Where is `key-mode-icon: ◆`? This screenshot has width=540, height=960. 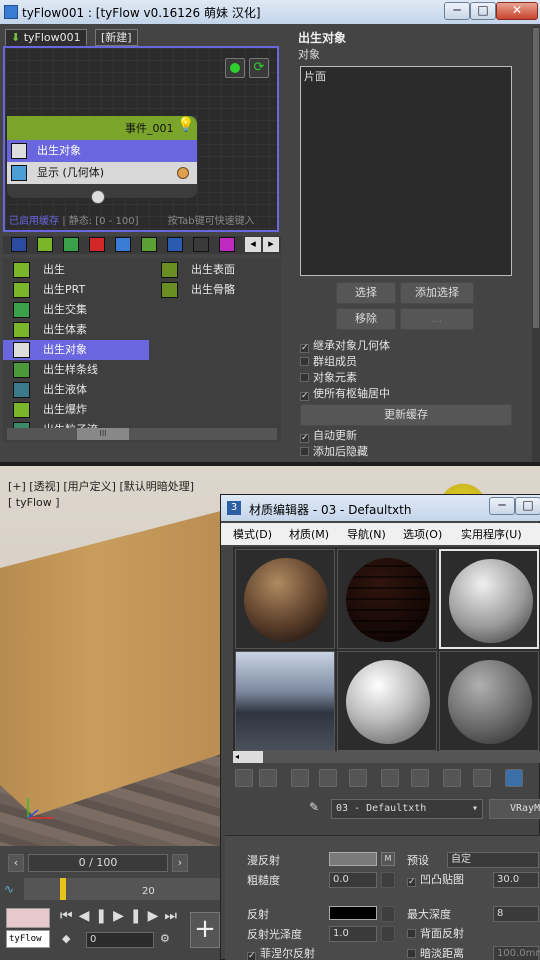
key-mode-icon: ◆ is located at coordinates (66, 938).